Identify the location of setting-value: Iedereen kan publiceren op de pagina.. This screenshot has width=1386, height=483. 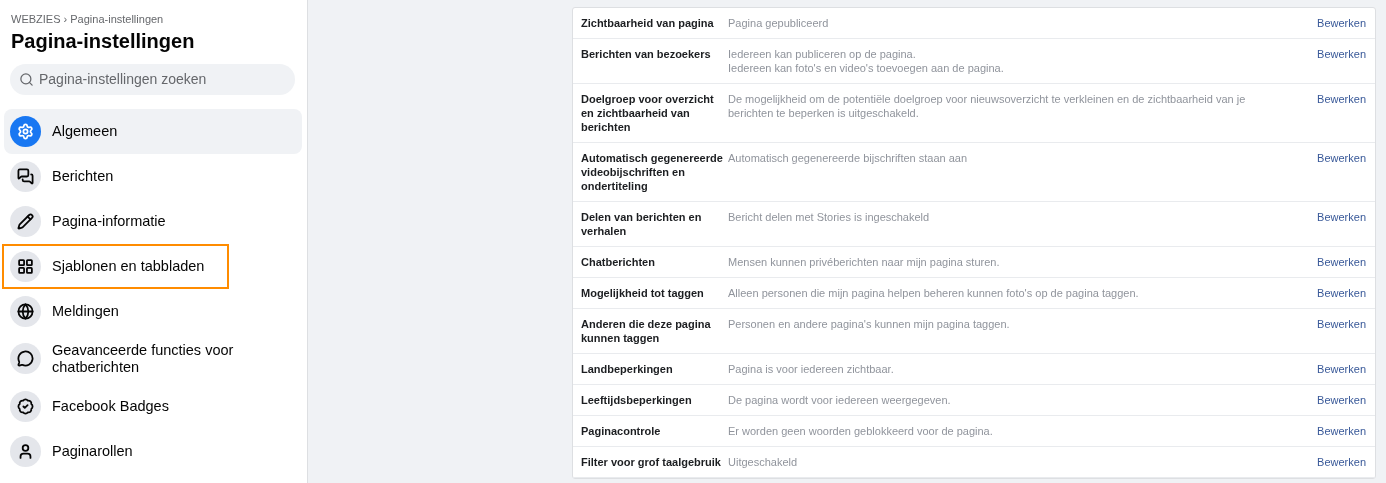
(822, 54).